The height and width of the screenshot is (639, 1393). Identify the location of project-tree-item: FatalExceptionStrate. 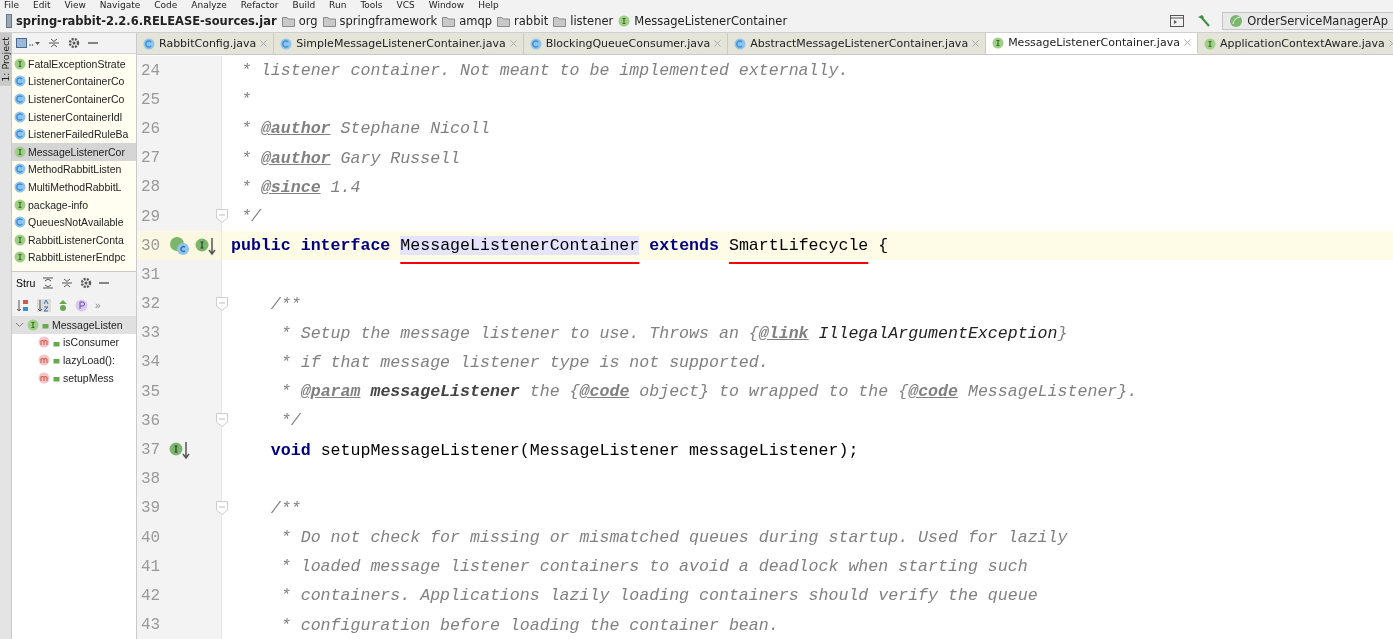
(74, 64).